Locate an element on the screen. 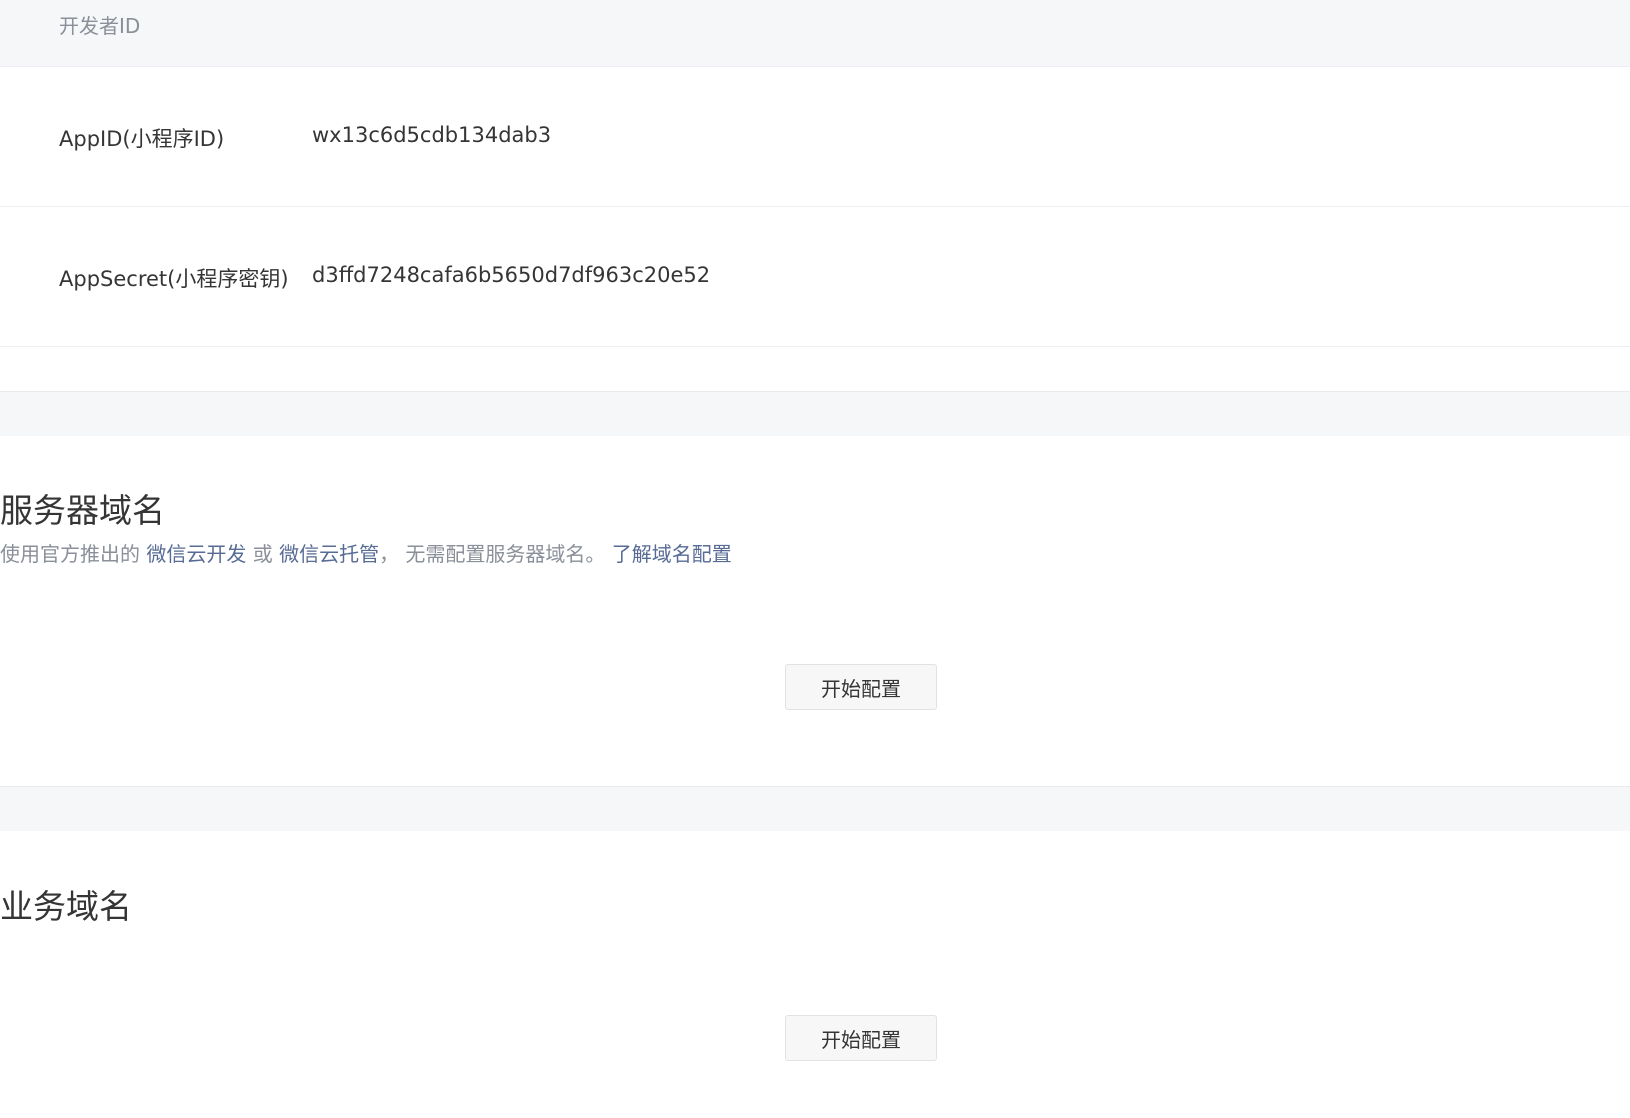 The width and height of the screenshot is (1630, 1118). developer-id-label: 开发者ID is located at coordinates (100, 26).